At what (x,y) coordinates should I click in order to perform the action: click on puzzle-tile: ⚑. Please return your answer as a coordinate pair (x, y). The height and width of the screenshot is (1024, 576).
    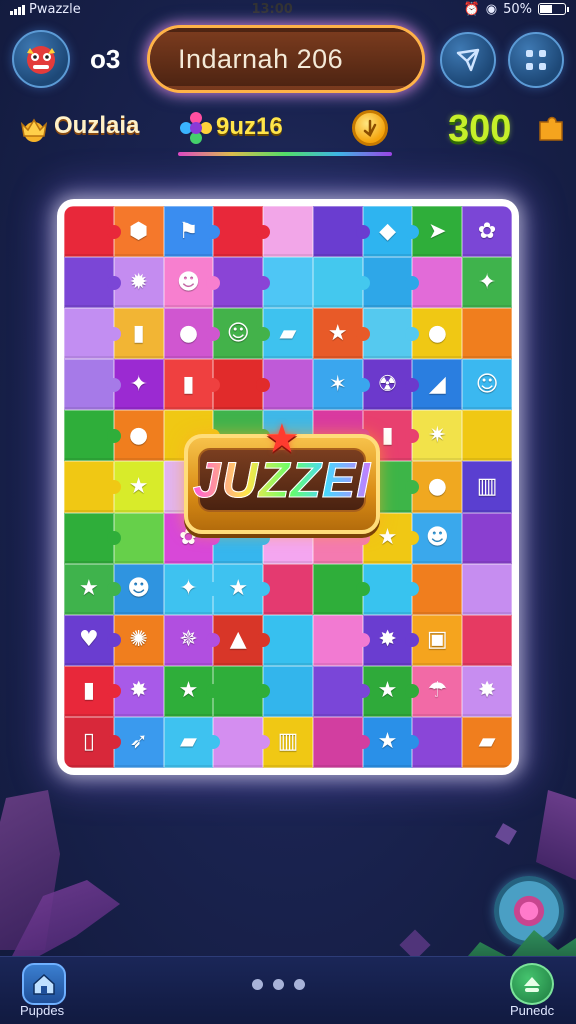
    Looking at the image, I should click on (192, 232).